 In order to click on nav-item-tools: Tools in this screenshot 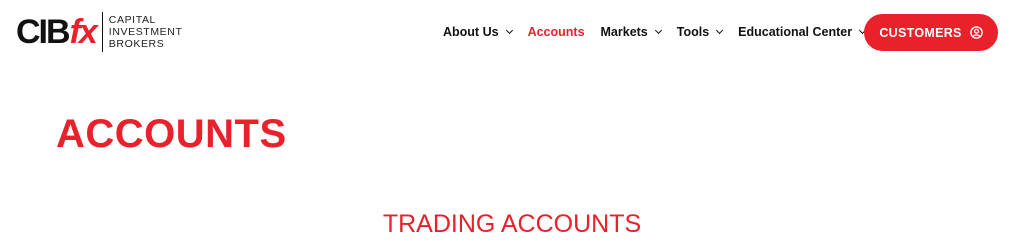, I will do `click(700, 32)`.